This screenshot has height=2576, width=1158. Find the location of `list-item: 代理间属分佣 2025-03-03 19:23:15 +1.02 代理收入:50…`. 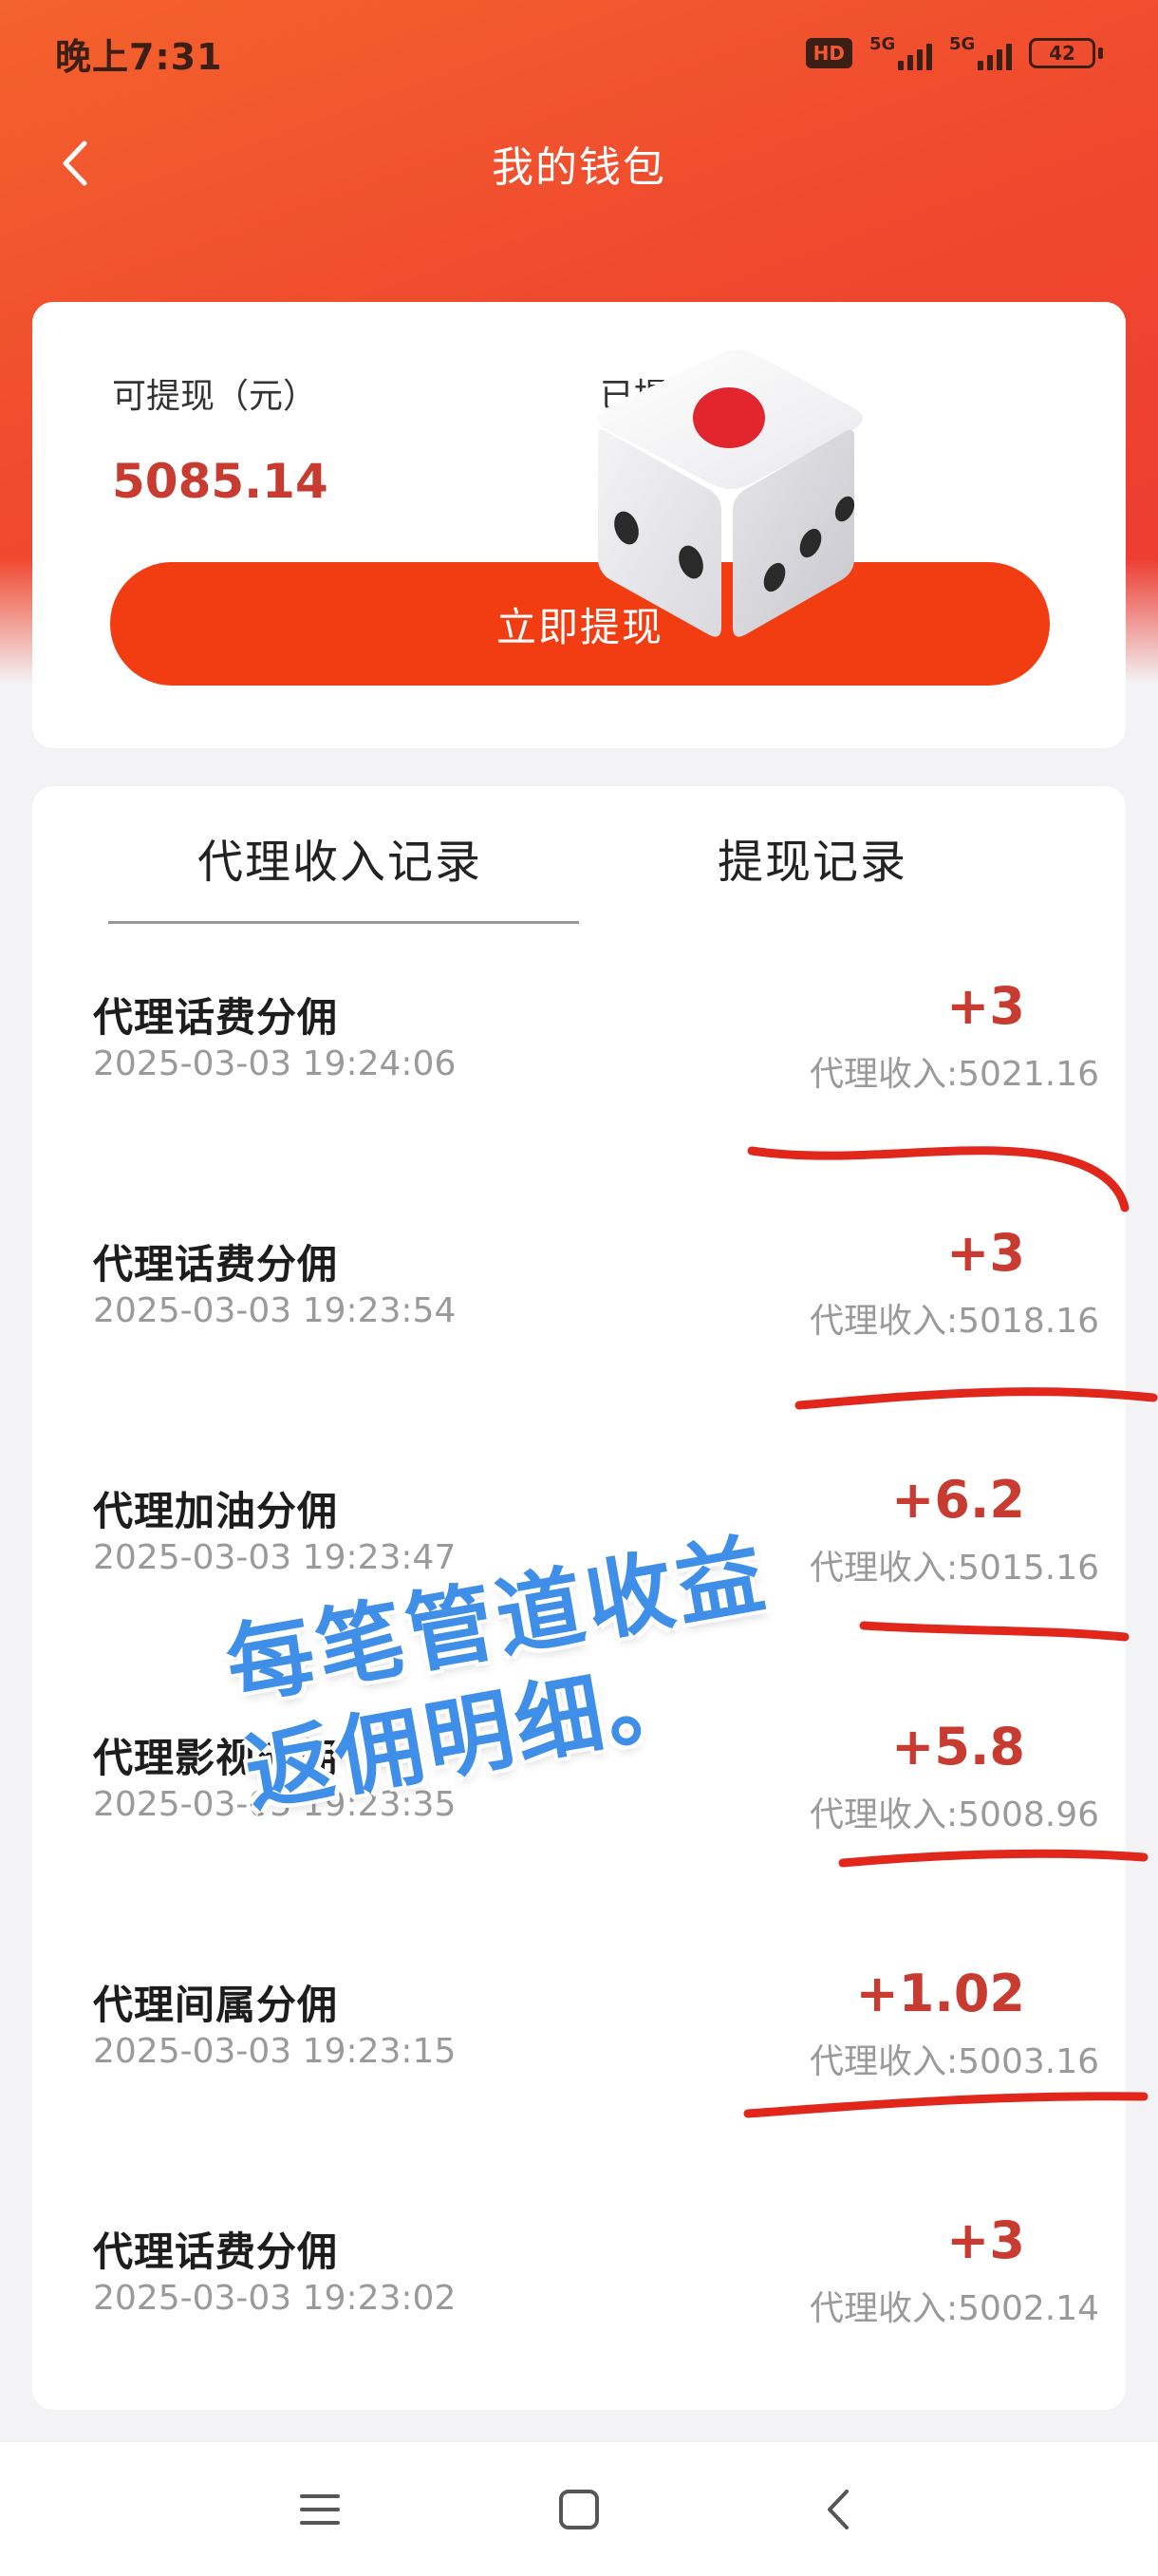

list-item: 代理间属分佣 2025-03-03 19:23:15 +1.02 代理收入:50… is located at coordinates (579, 2092).